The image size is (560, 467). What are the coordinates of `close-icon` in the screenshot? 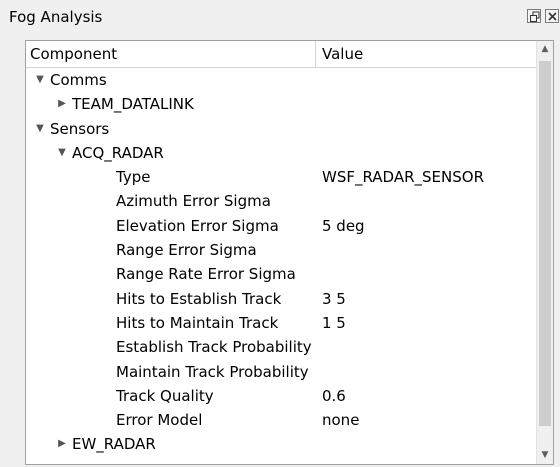 It's located at (552, 16).